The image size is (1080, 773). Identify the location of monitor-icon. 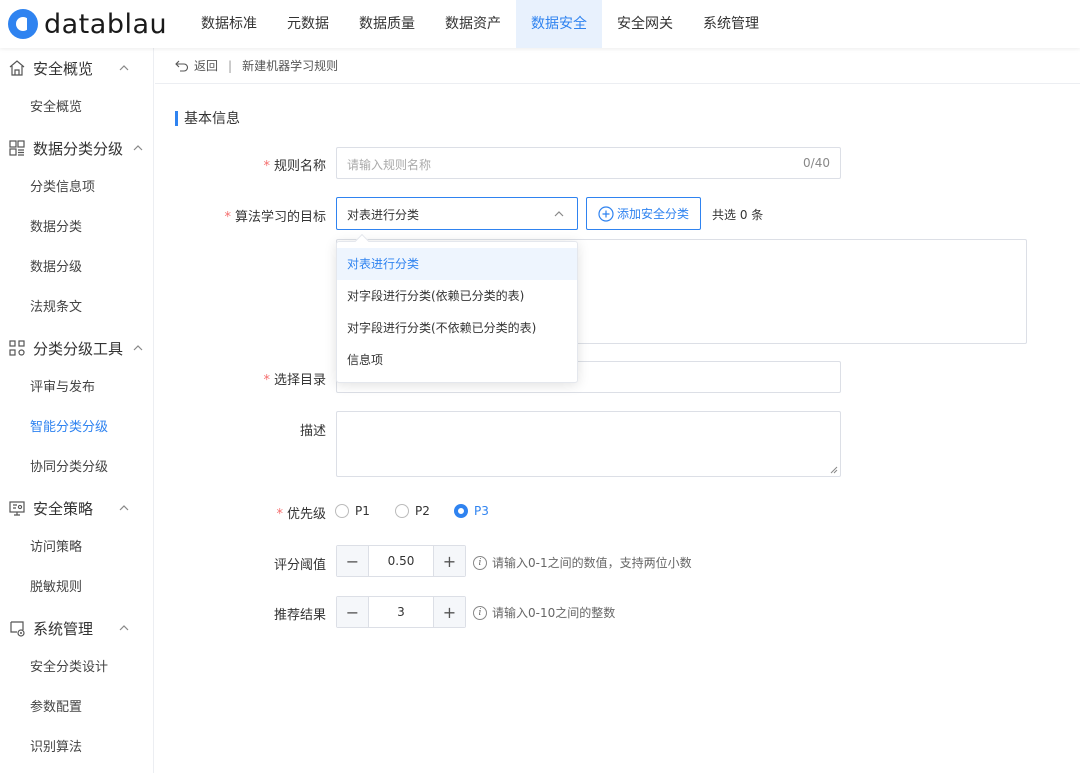
(17, 629).